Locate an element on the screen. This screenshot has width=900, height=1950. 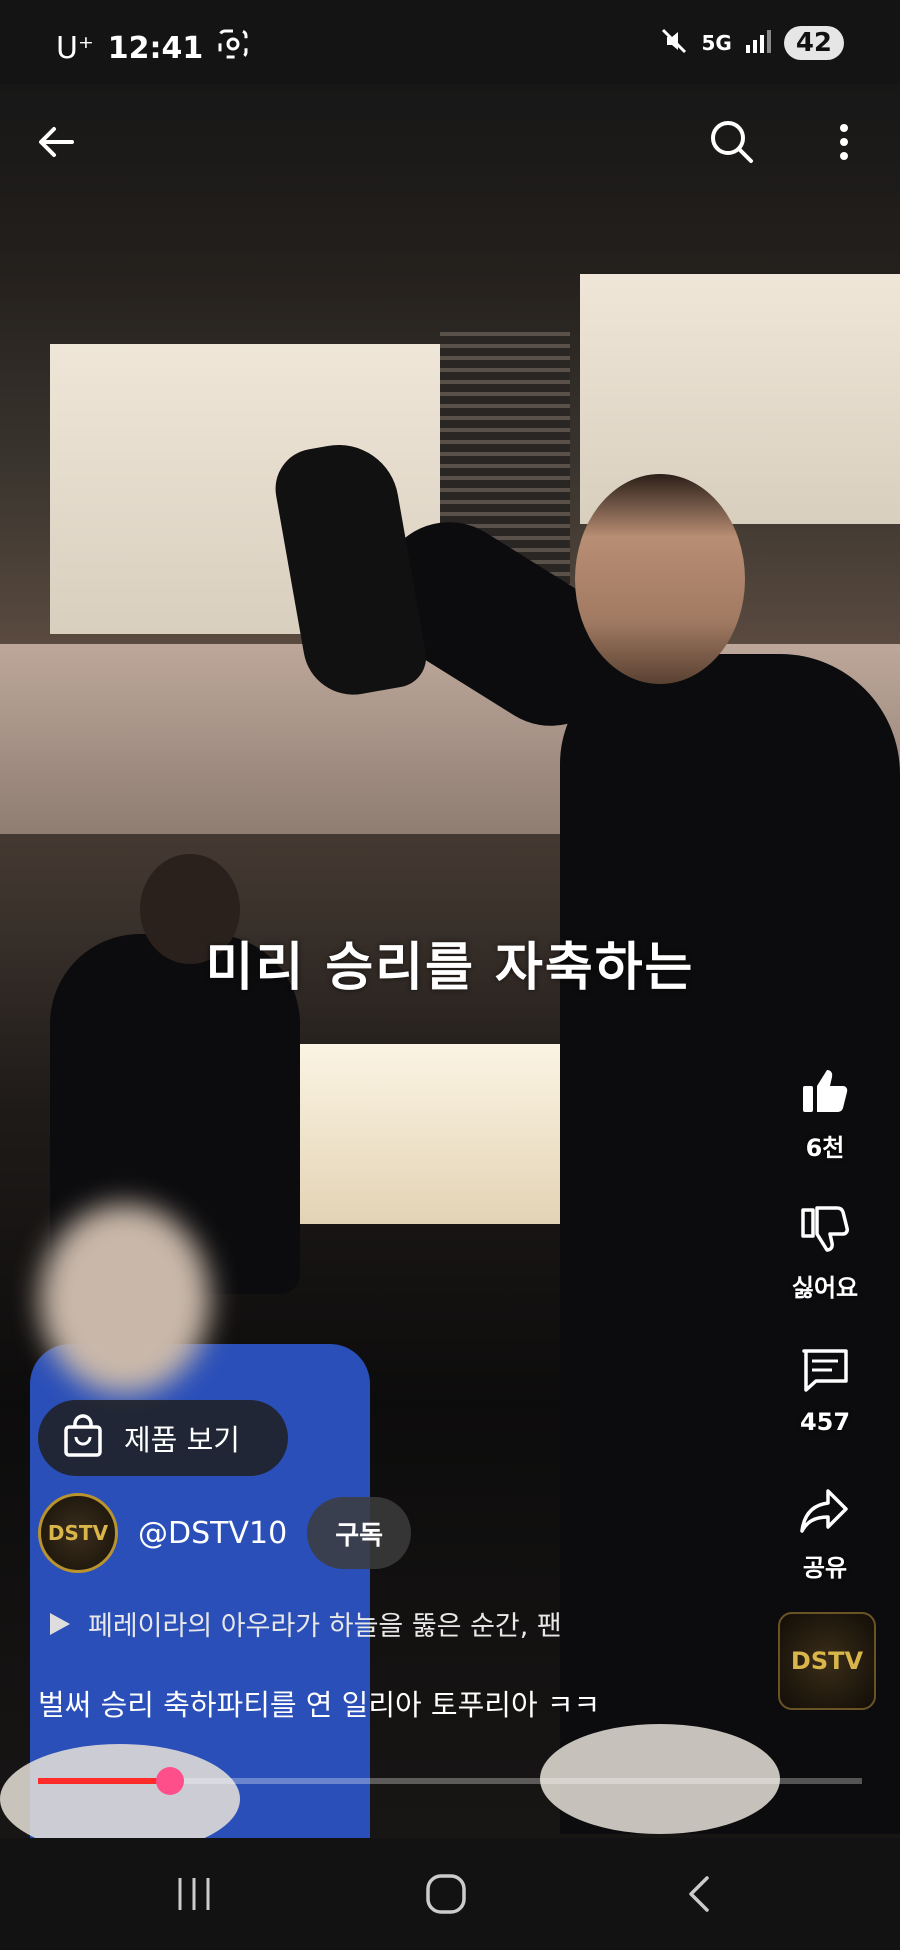
system-nav-bar is located at coordinates (450, 1894).